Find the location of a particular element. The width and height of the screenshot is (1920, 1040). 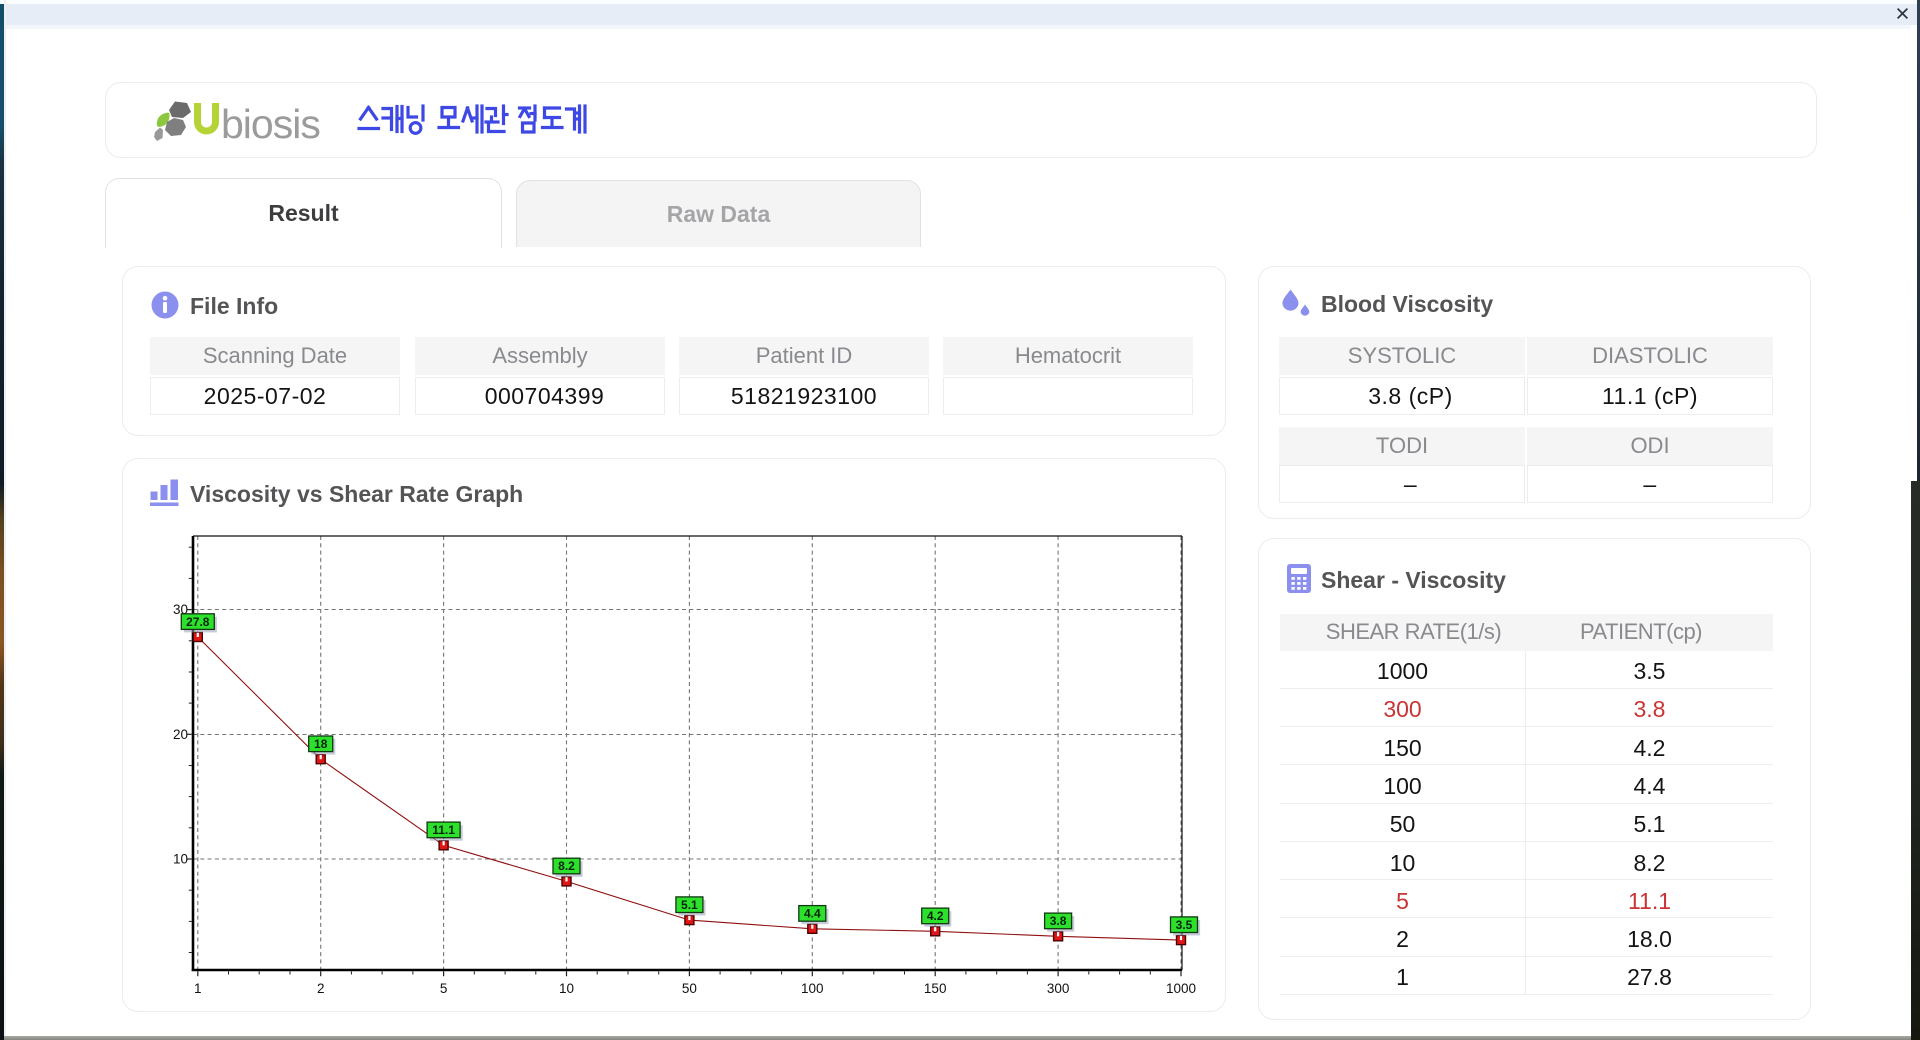

svg-text: 1000 is located at coordinates (1181, 988).